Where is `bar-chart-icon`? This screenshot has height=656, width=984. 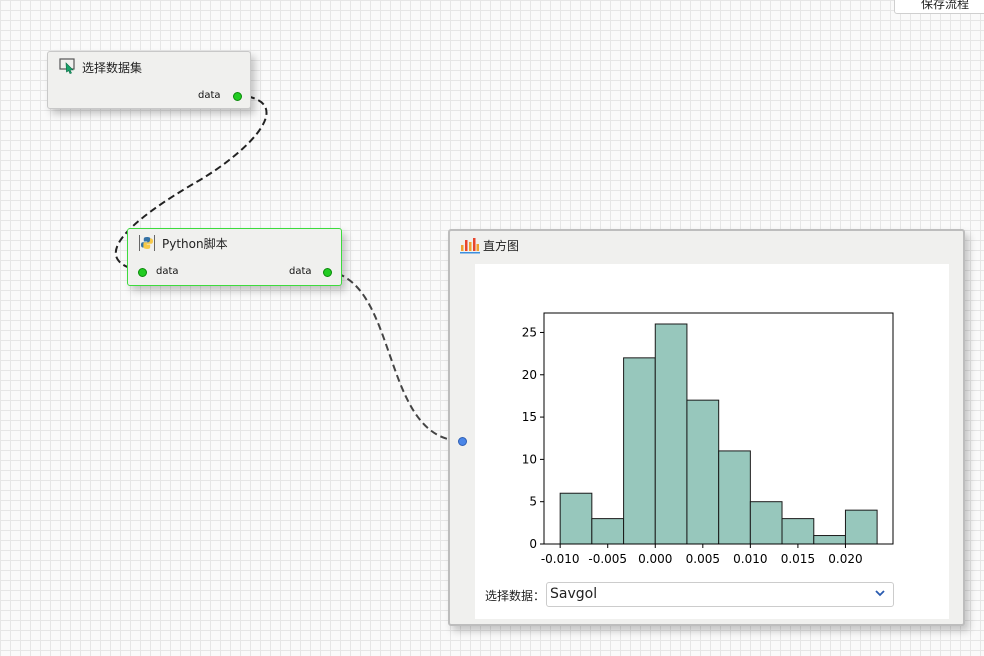
bar-chart-icon is located at coordinates (470, 246).